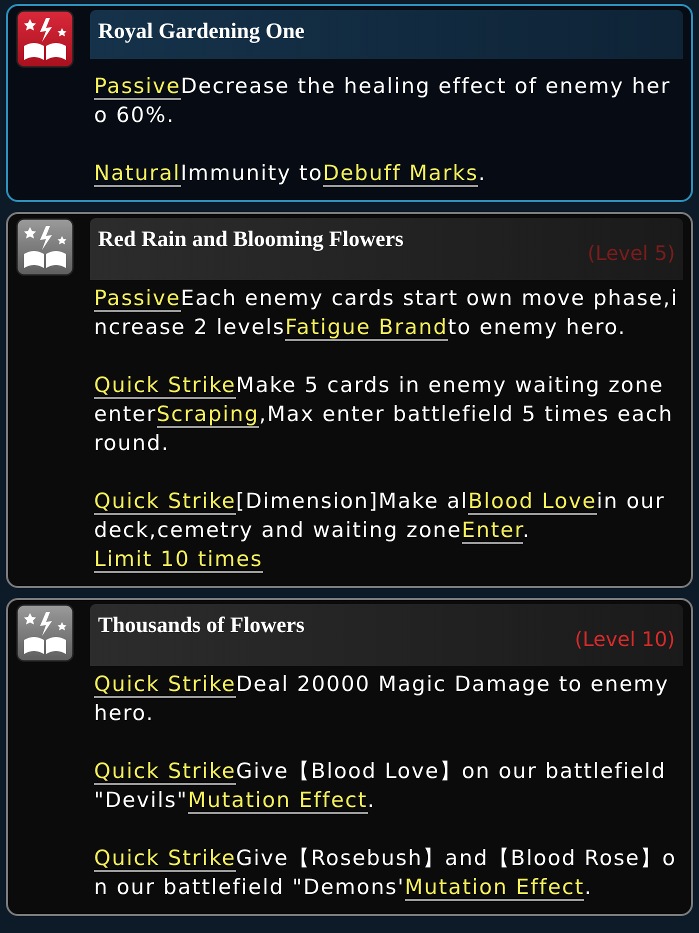 This screenshot has height=933, width=699. Describe the element at coordinates (382, 699) in the screenshot. I see `skill-description: Quick Strike Deal 20000 Magic Damage to enemy hero.` at that location.